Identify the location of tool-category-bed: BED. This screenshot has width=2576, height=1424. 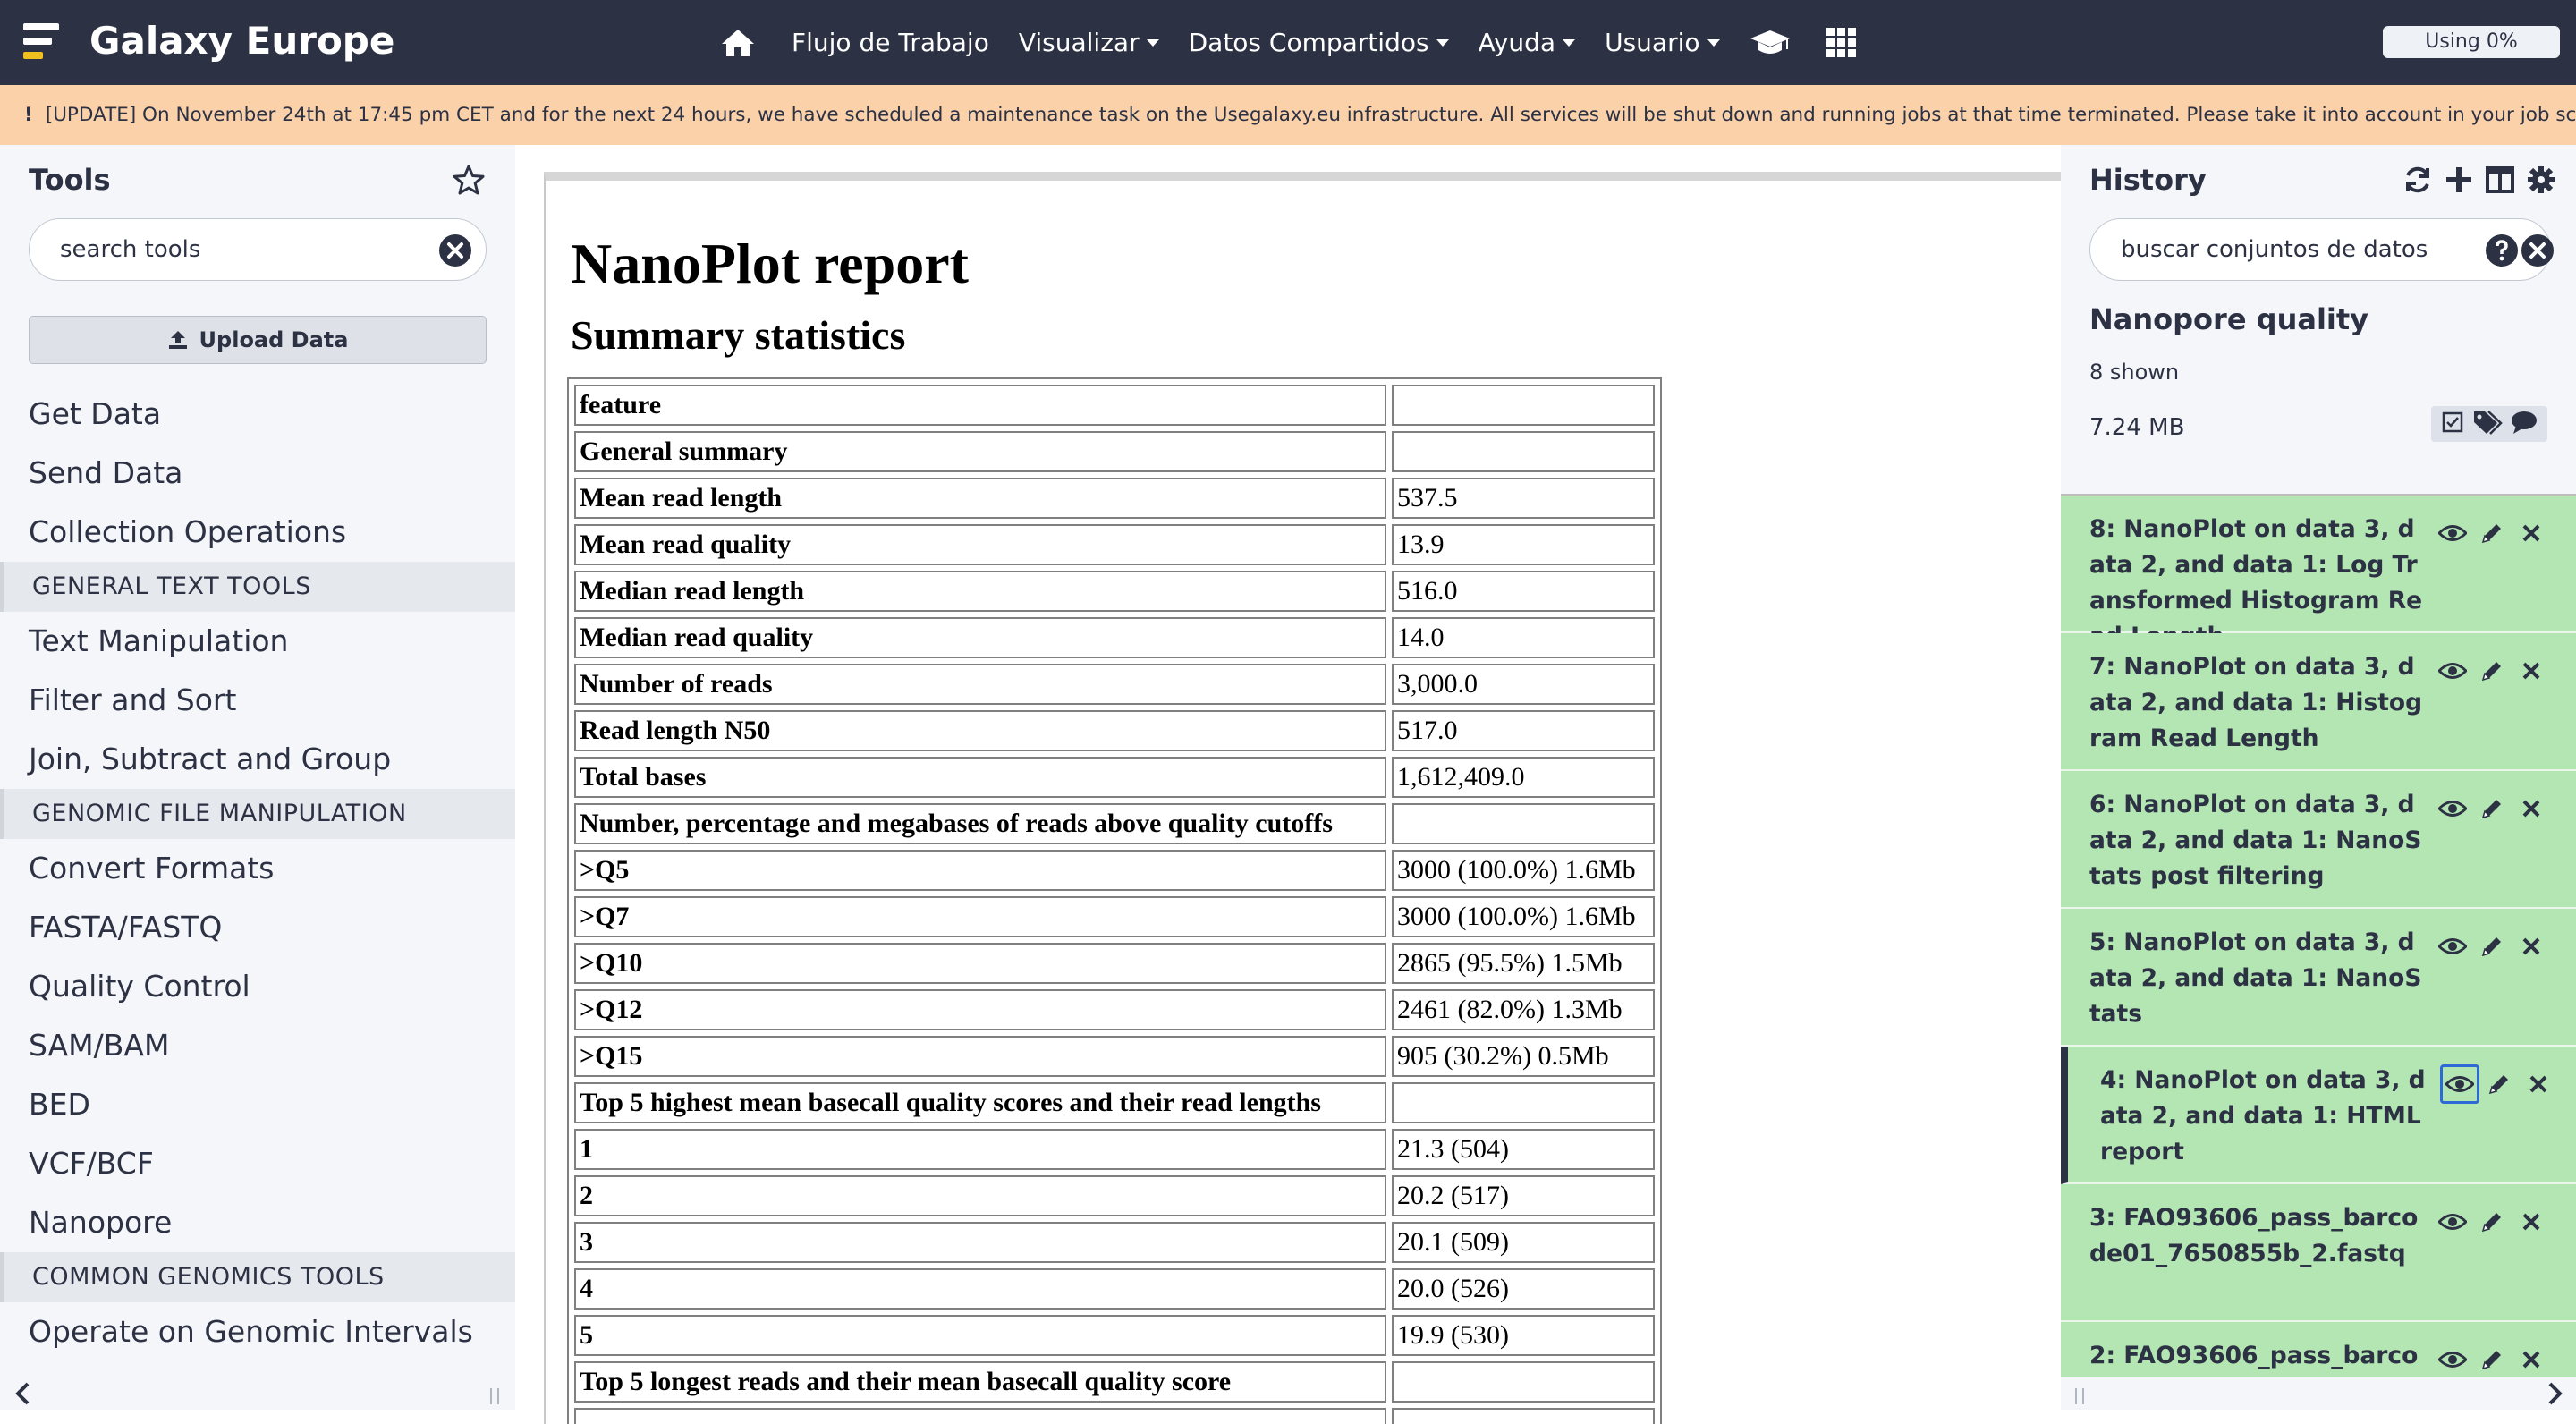
(257, 1104).